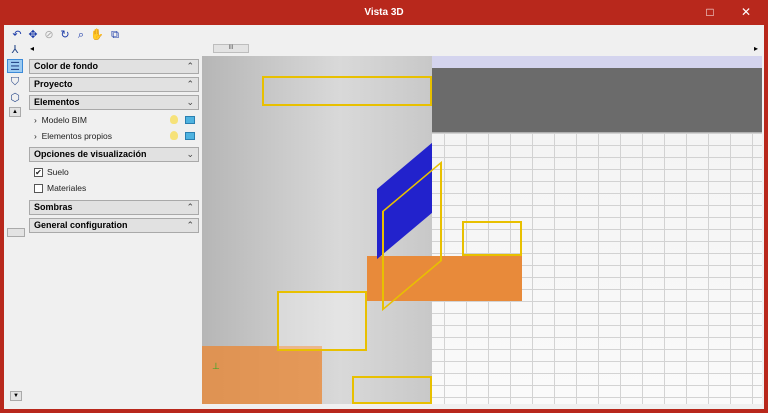 The image size is (768, 413). I want to click on checkbox-label: Materiales, so click(67, 188).